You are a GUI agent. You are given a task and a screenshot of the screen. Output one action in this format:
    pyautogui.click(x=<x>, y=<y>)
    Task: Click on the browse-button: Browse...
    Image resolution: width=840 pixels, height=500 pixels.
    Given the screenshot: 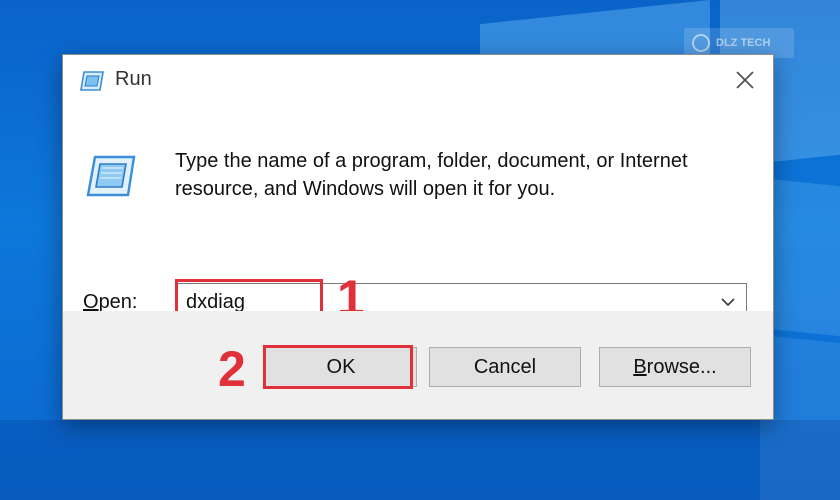 What is the action you would take?
    pyautogui.click(x=675, y=367)
    